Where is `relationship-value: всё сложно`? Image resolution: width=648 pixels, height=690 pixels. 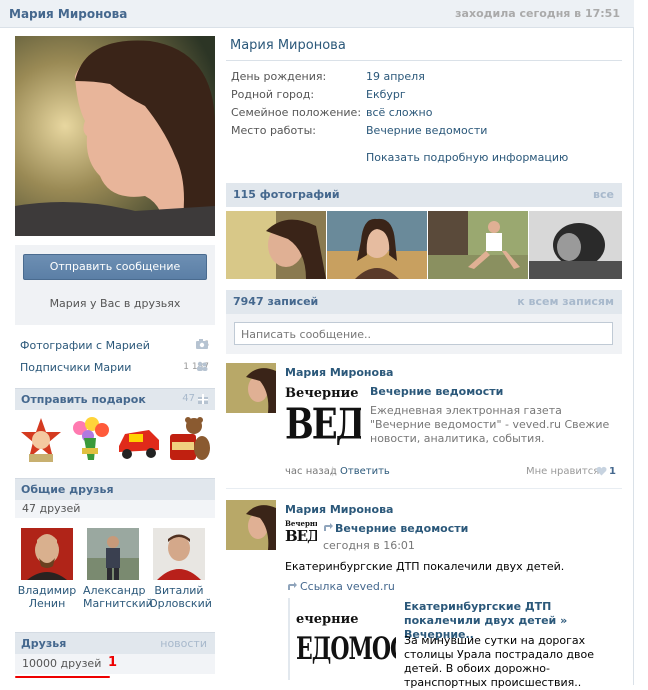 relationship-value: всё сложно is located at coordinates (399, 112).